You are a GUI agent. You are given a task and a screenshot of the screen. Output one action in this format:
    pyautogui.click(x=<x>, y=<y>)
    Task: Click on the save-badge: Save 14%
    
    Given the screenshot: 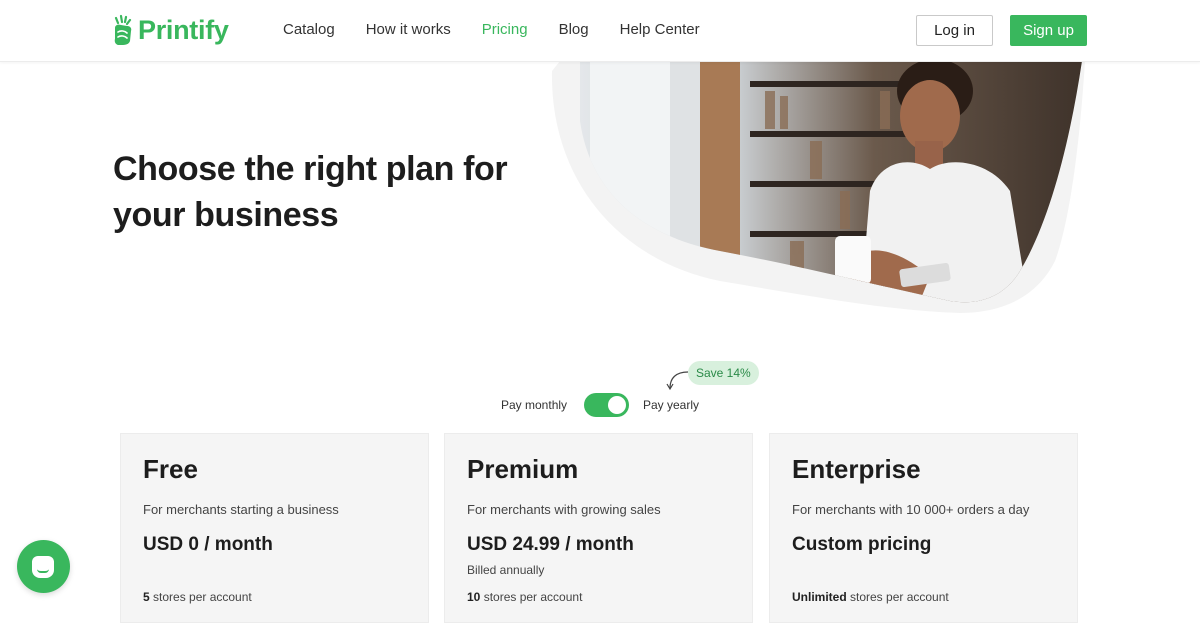 What is the action you would take?
    pyautogui.click(x=723, y=373)
    